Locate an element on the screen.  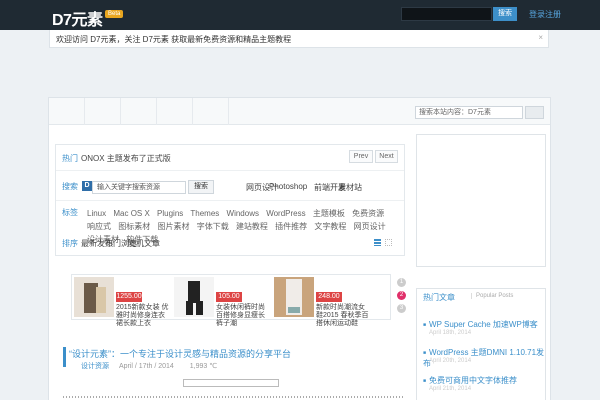
filter-label-hot: 热门 is located at coordinates (70, 158).